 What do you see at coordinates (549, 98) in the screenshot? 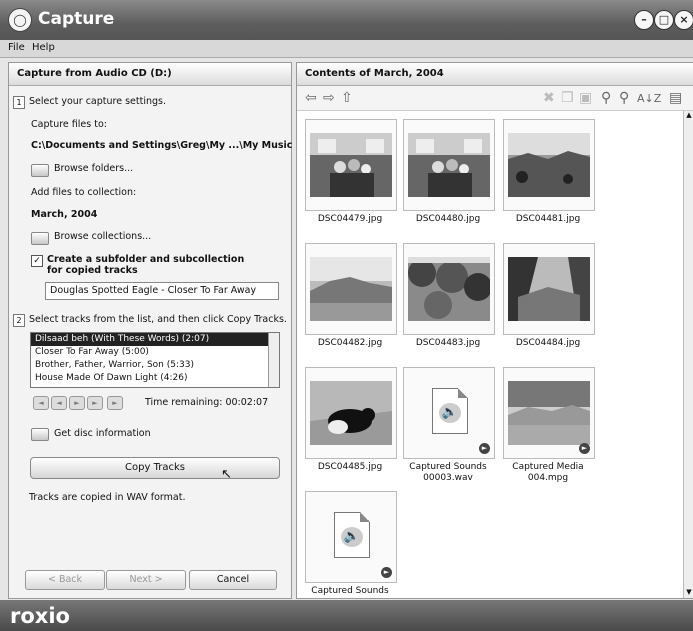
I see `delete-icon: ✖` at bounding box center [549, 98].